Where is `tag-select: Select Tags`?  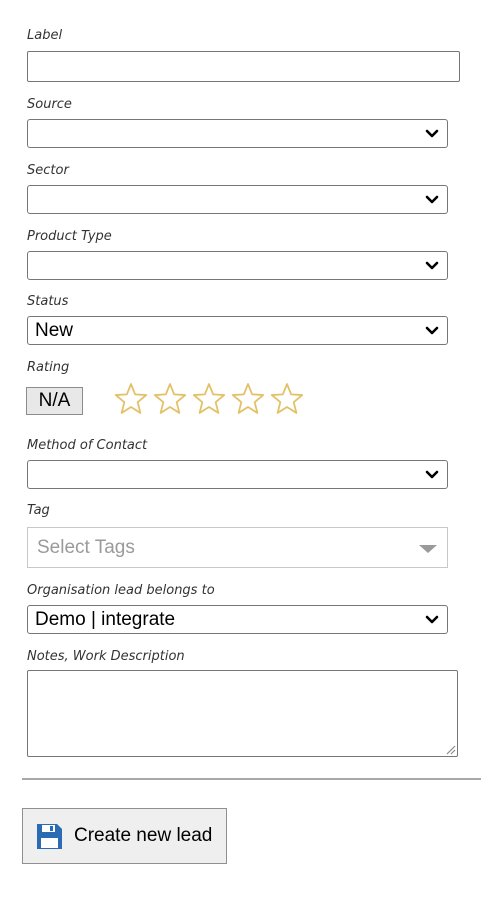
tag-select: Select Tags is located at coordinates (237, 547).